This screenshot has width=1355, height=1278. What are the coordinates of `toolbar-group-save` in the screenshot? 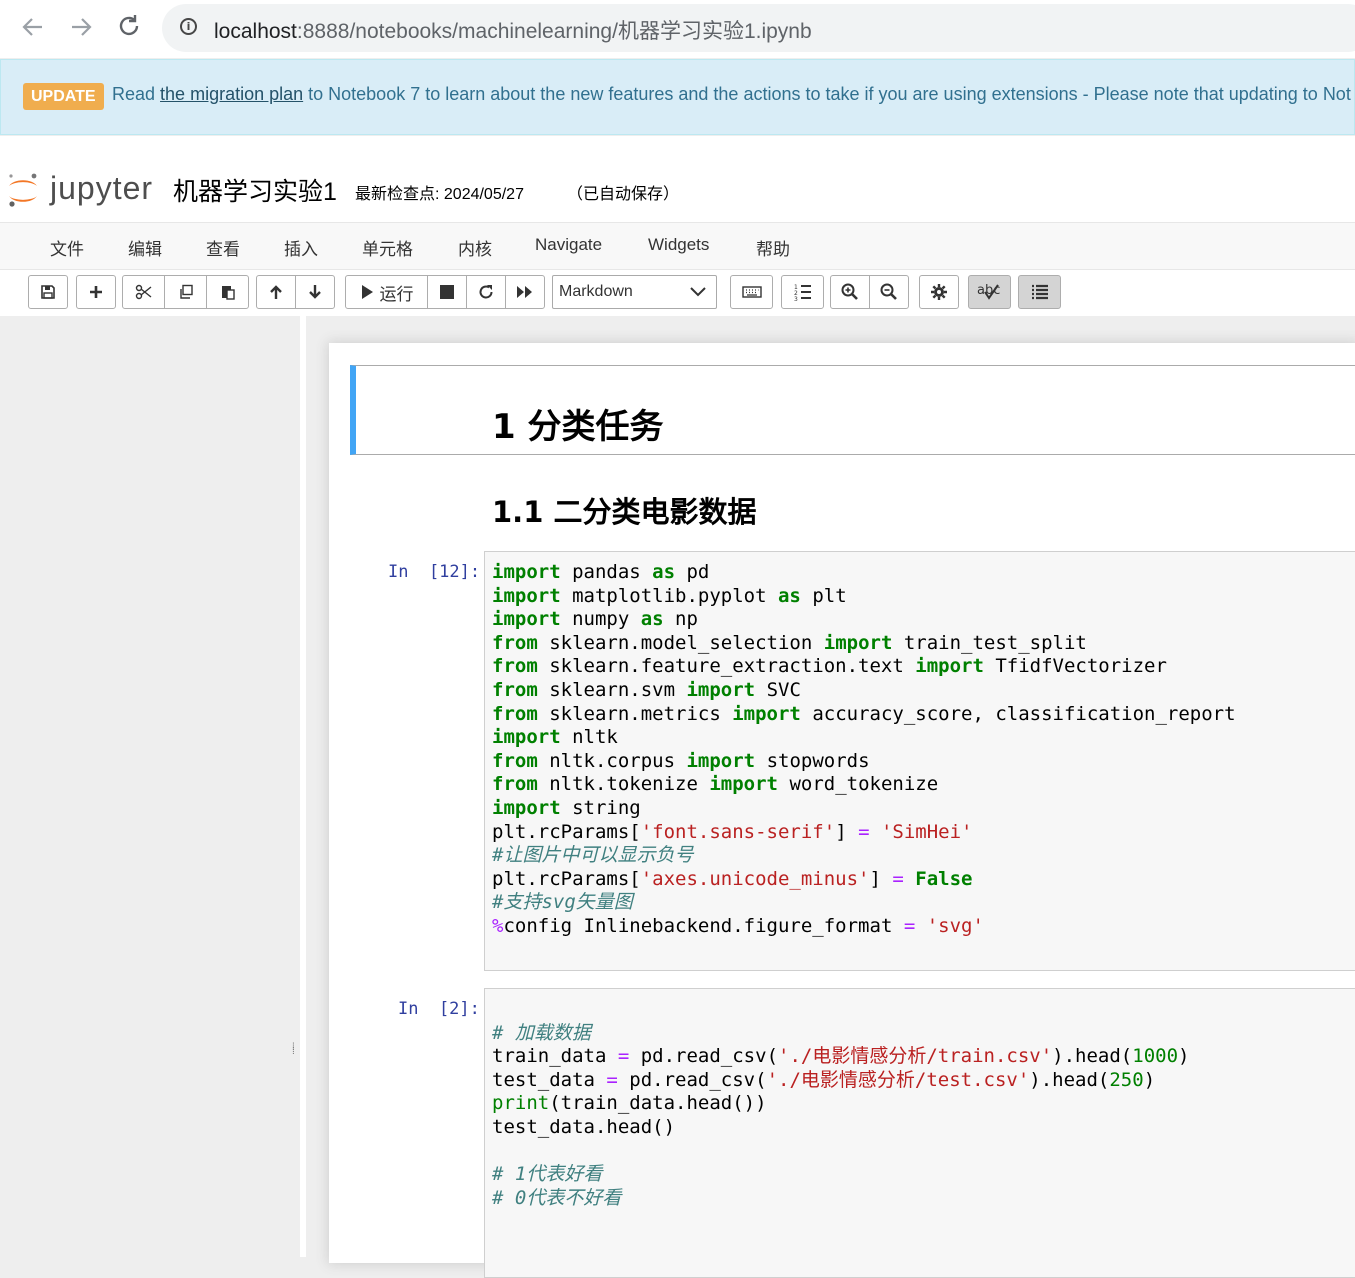 It's located at (48, 292).